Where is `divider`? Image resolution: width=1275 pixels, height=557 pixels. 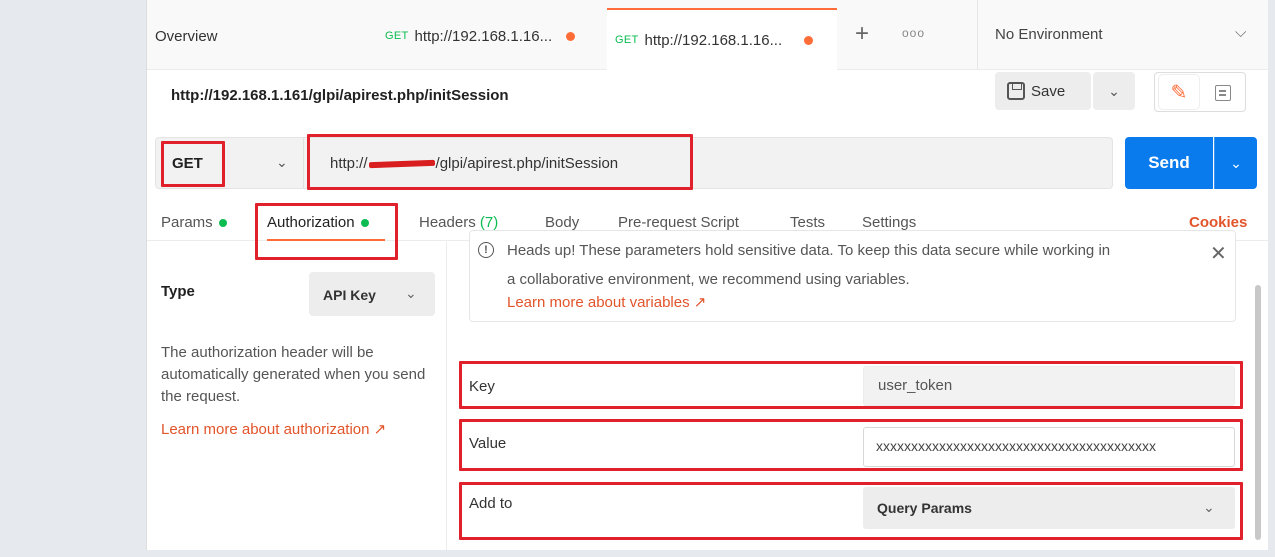
divider is located at coordinates (977, 35).